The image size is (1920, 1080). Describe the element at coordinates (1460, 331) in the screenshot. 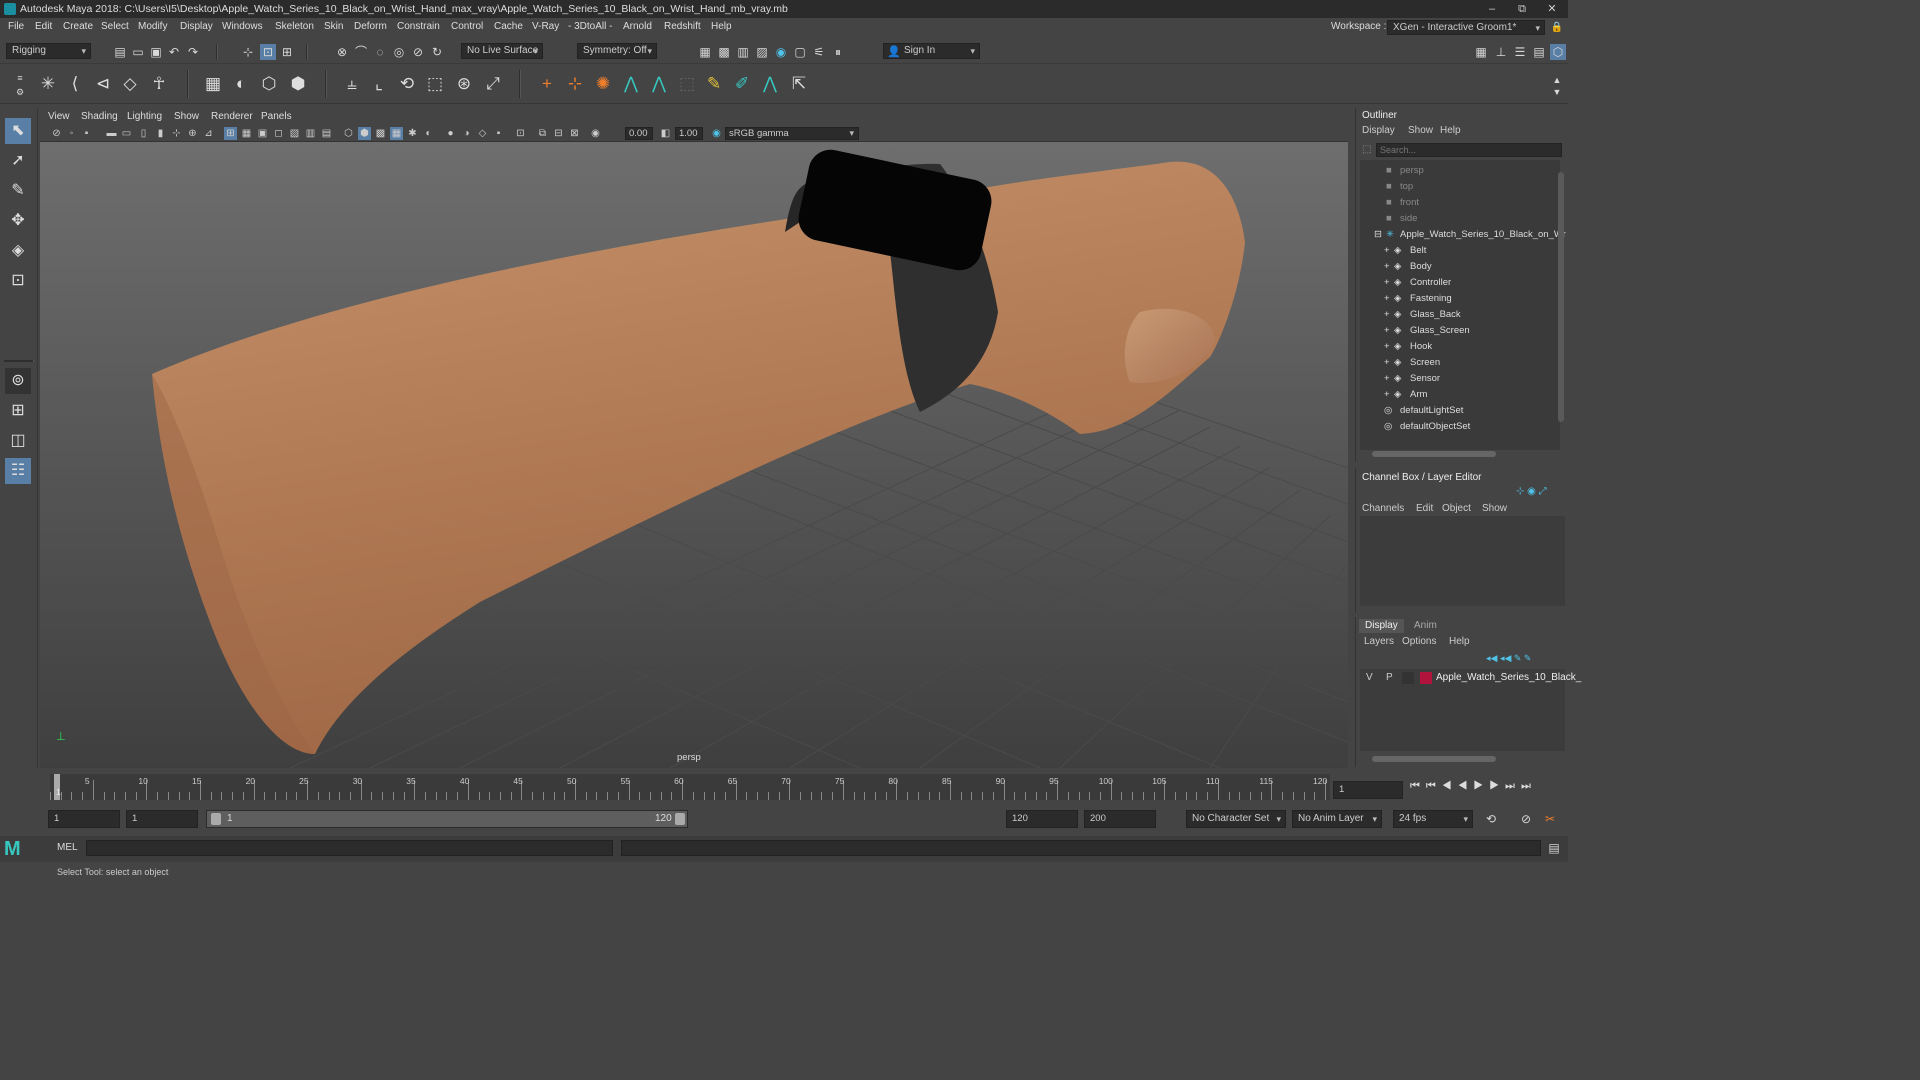

I see `outliner-item-glass-screen: + ◈ Glass_Screen` at that location.